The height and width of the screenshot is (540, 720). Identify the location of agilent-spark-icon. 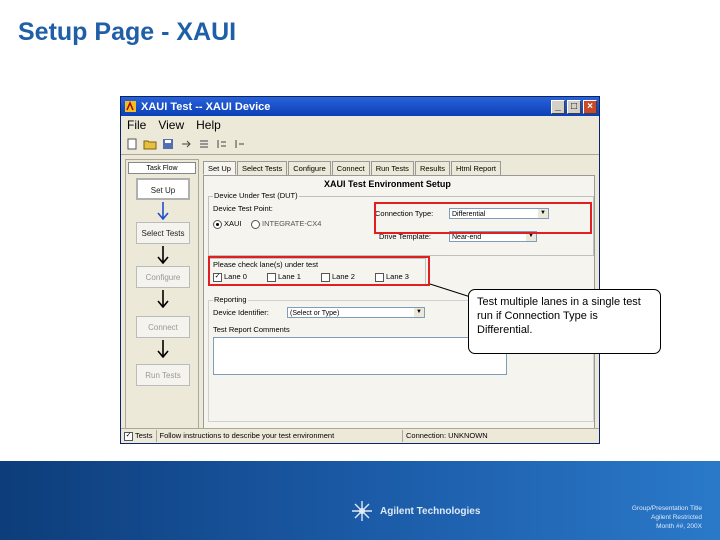
(362, 511).